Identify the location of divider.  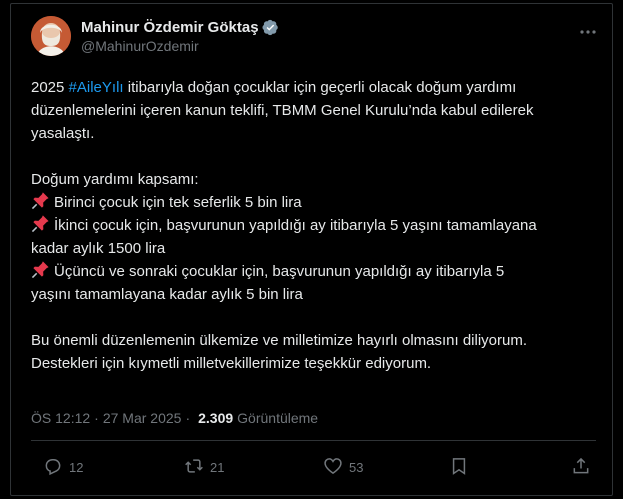
(313, 440).